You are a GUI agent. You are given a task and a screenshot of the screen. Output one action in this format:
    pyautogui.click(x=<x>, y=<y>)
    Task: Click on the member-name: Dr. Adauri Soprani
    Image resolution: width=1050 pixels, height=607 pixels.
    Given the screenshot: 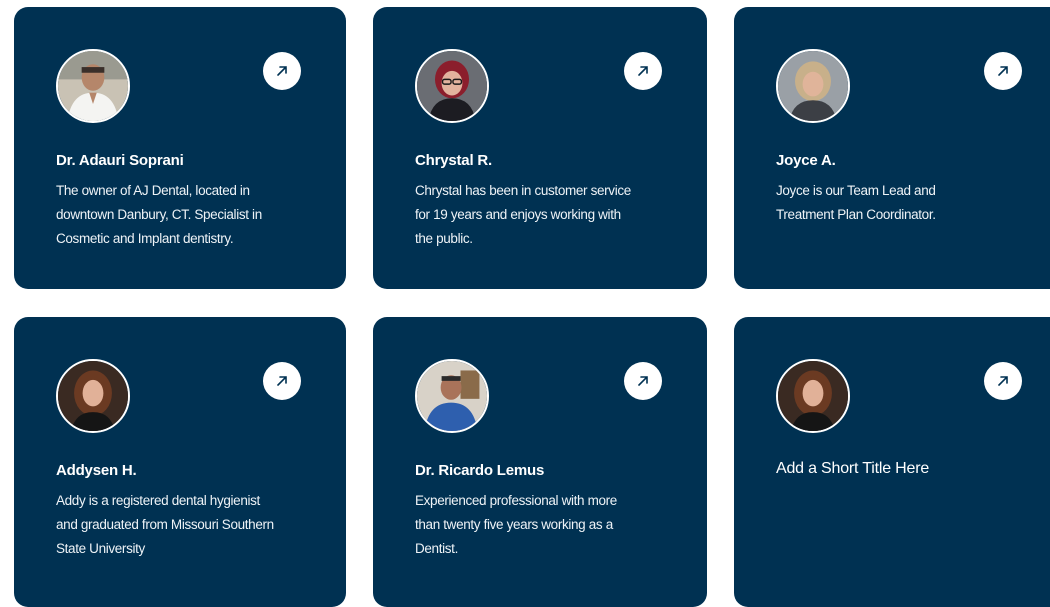 What is the action you would take?
    pyautogui.click(x=120, y=160)
    